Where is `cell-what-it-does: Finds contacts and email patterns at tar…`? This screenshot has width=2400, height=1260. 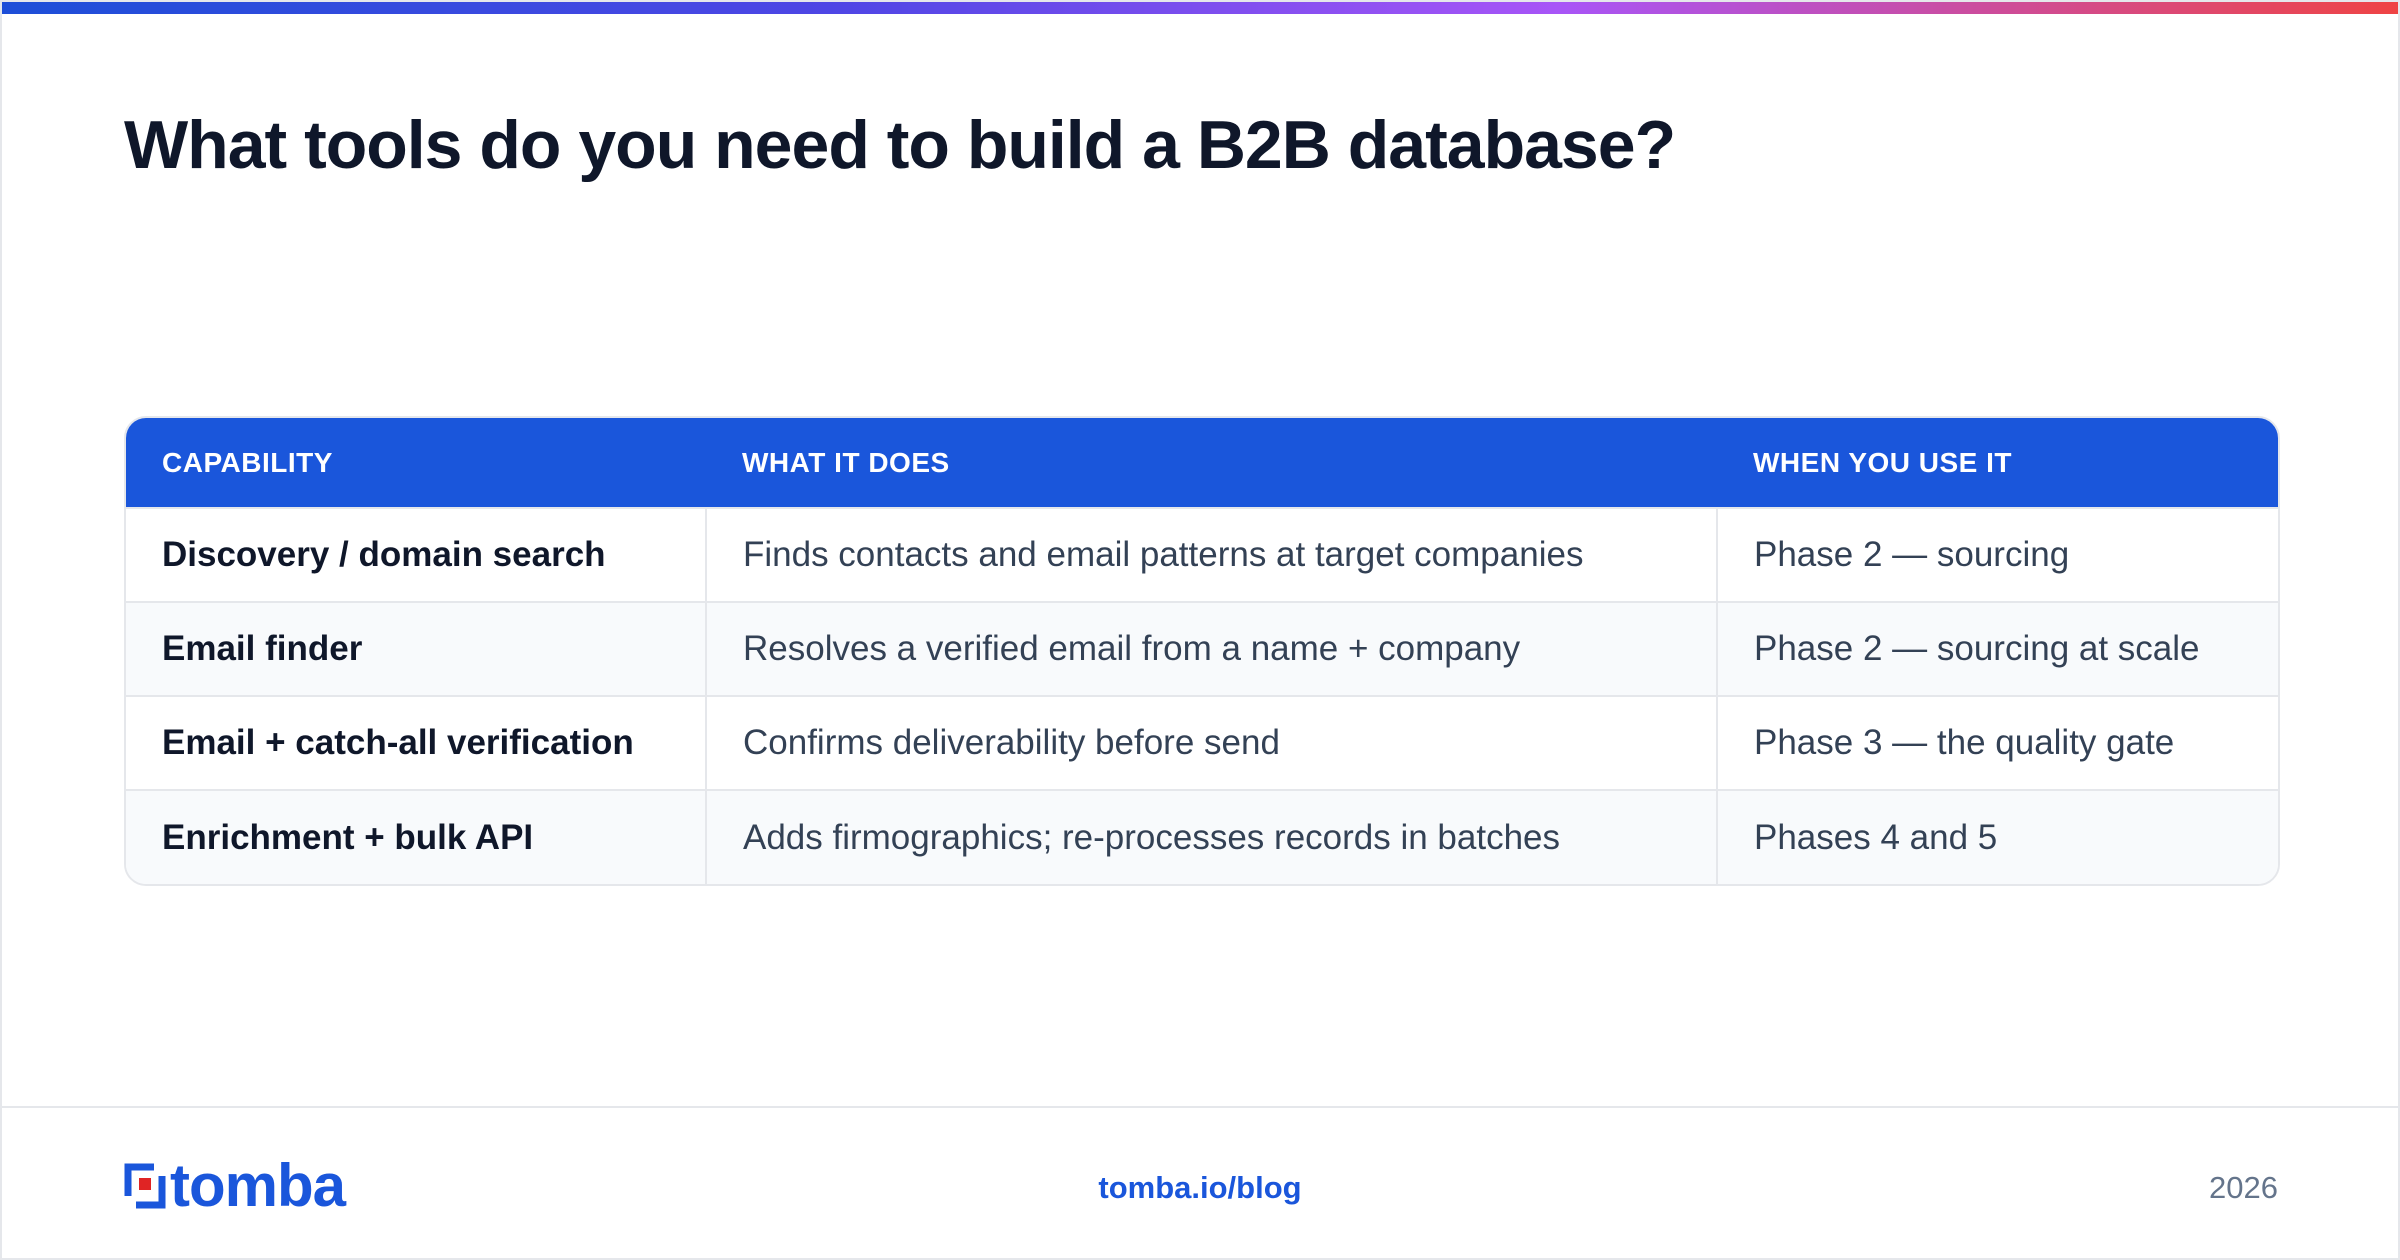
cell-what-it-does: Finds contacts and email patterns at tar… is located at coordinates (1211, 554).